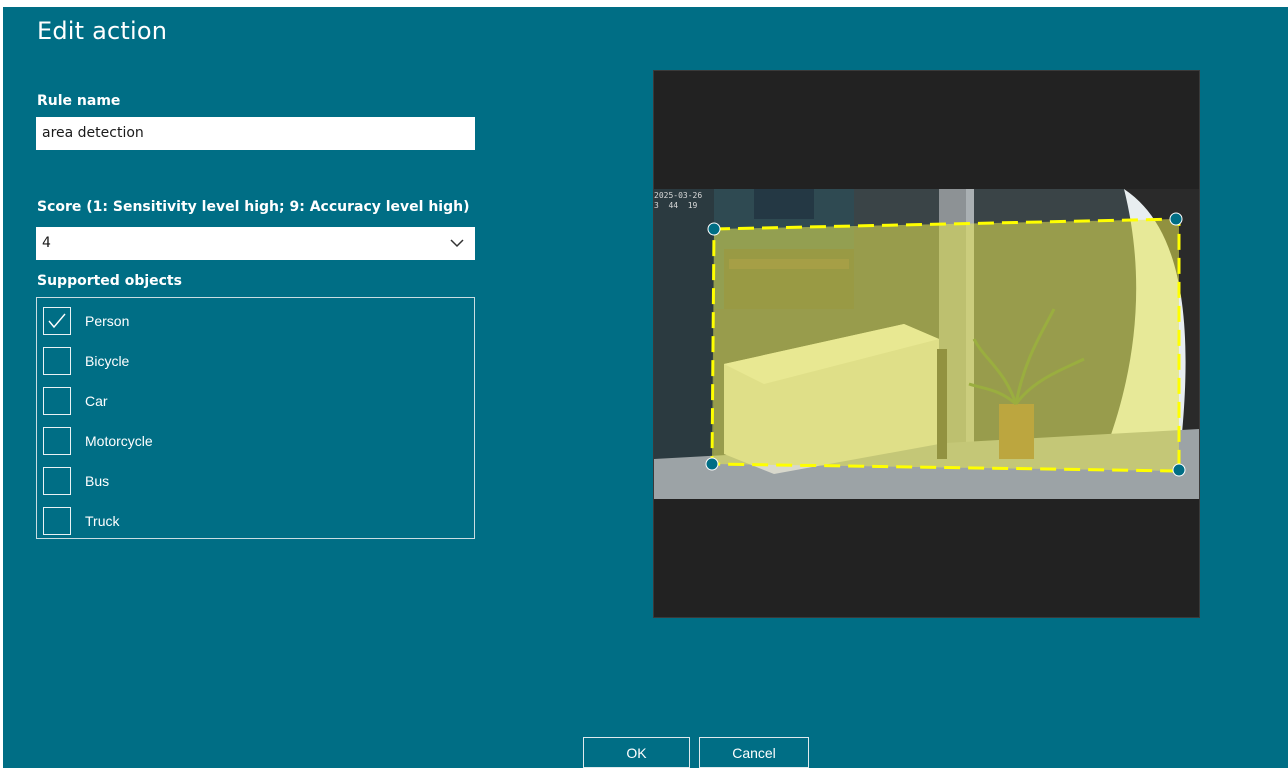 This screenshot has height=768, width=1288. I want to click on camera-timestamp: 2025-03-26 3 44 19, so click(678, 201).